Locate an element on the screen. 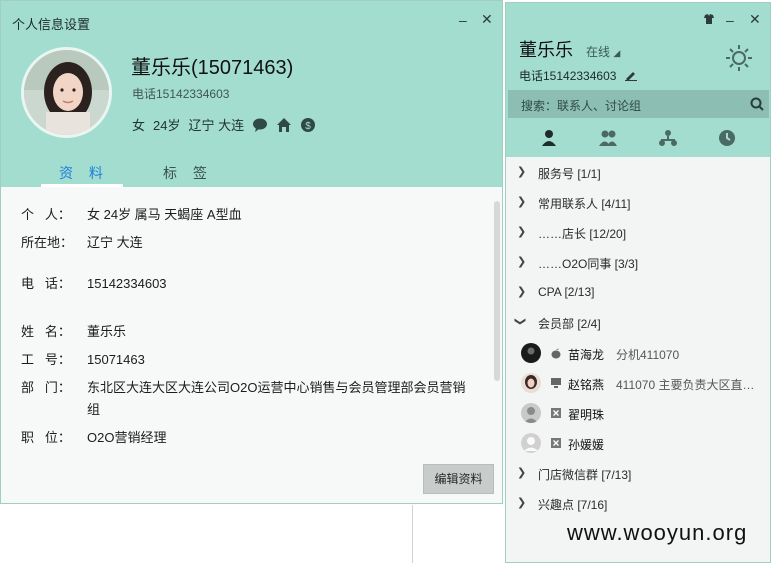 The image size is (773, 563). field-value: 15071463 is located at coordinates (116, 359).